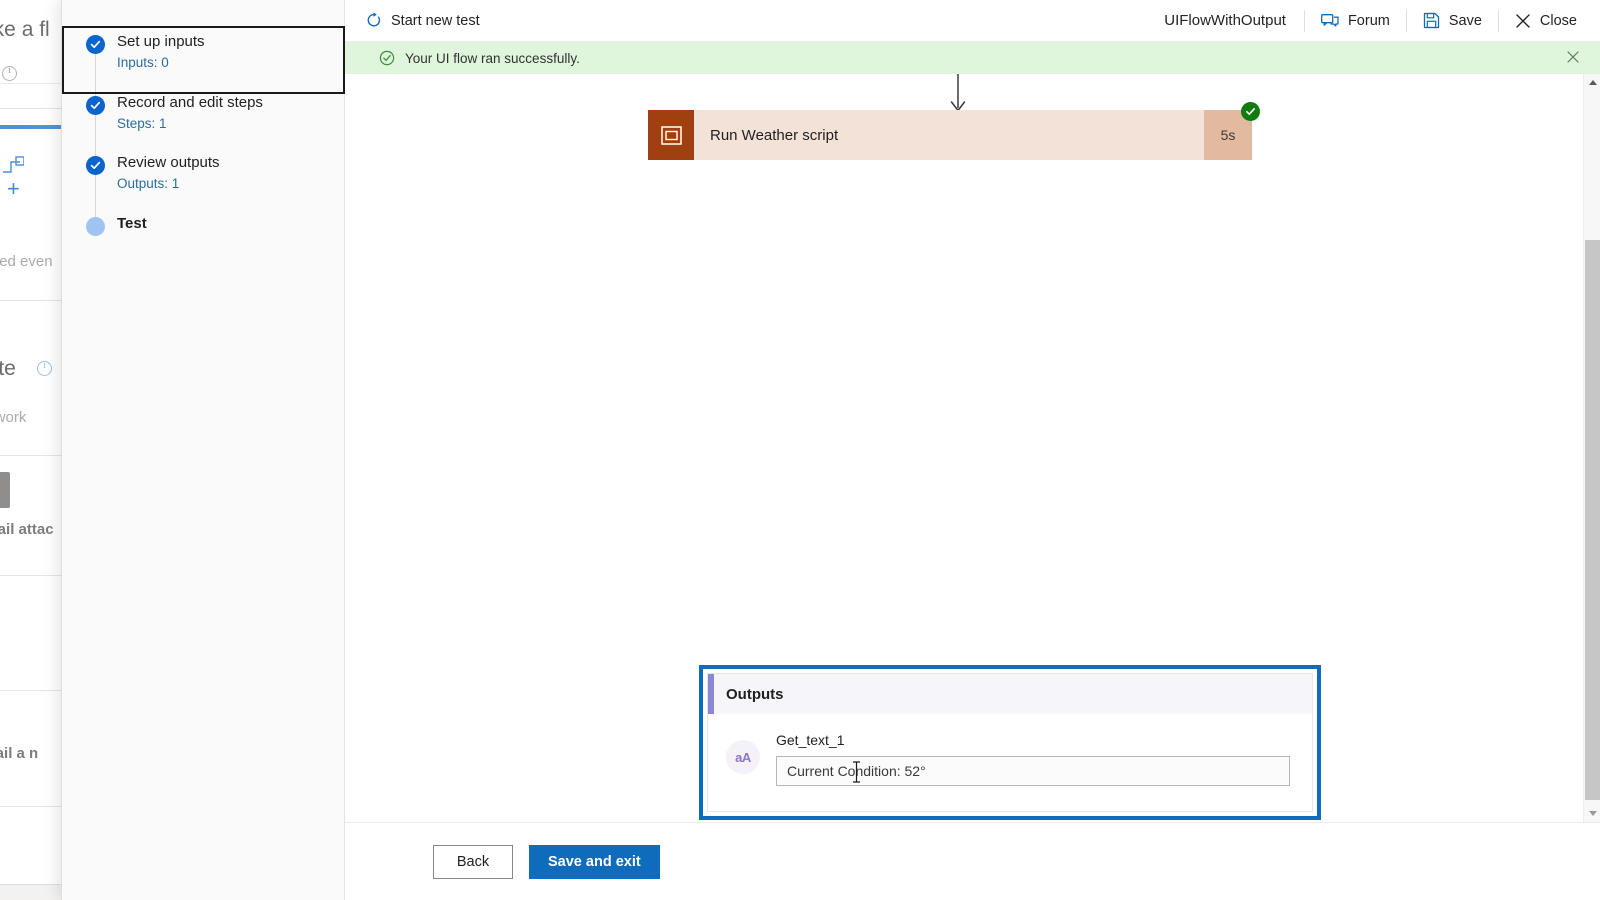 Image resolution: width=1600 pixels, height=900 pixels. Describe the element at coordinates (1431, 20) in the screenshot. I see `save-disk-icon` at that location.